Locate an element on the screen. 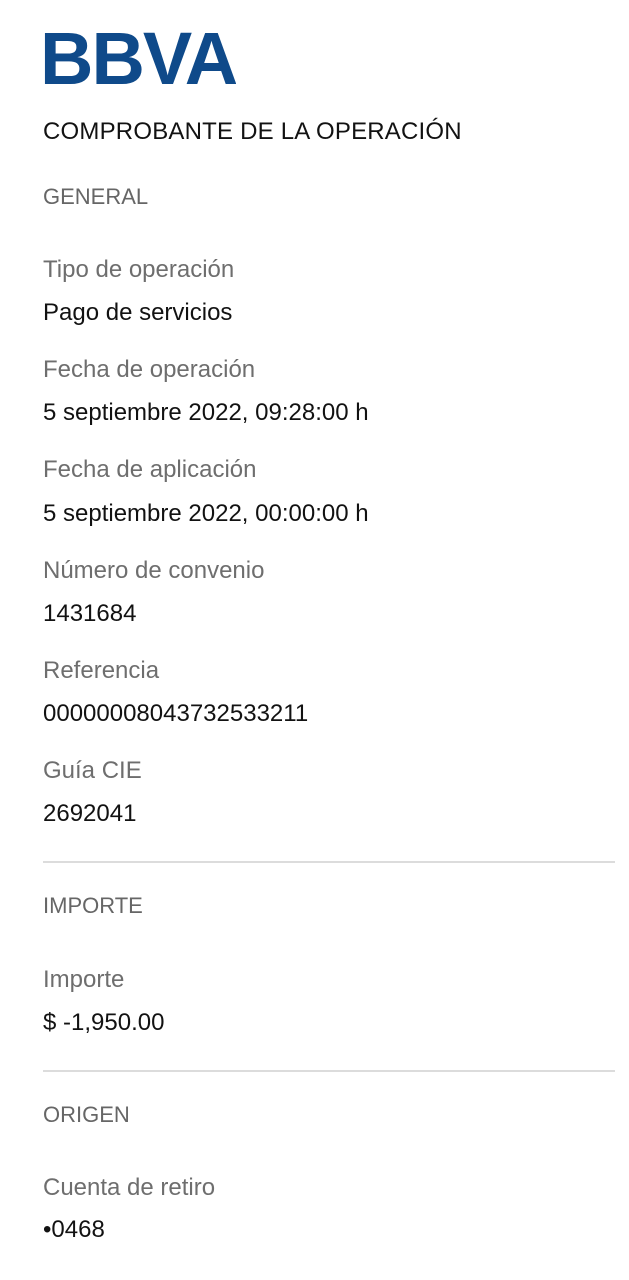 Image resolution: width=629 pixels, height=1280 pixels. bbva-logo: BBVA is located at coordinates (139, 57).